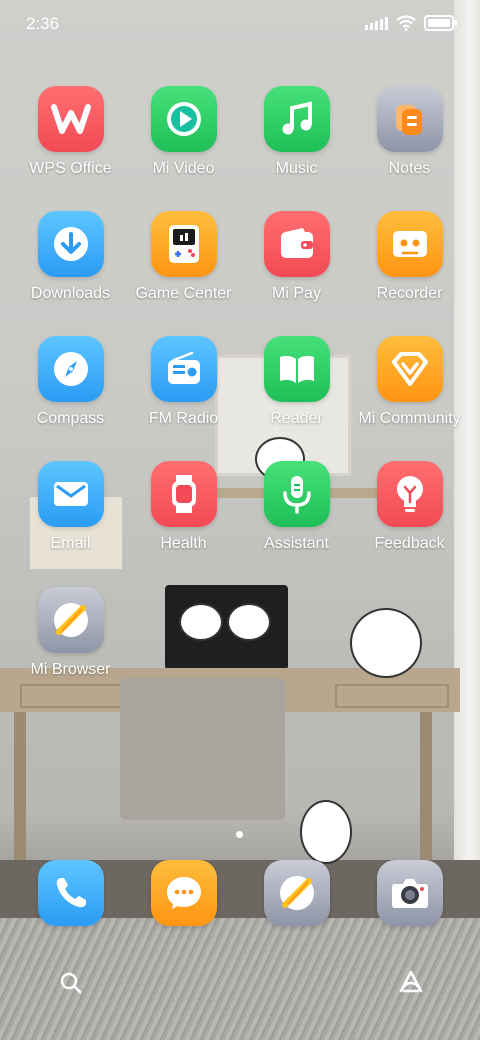  What do you see at coordinates (409, 494) in the screenshot?
I see `lightbulb-icon` at bounding box center [409, 494].